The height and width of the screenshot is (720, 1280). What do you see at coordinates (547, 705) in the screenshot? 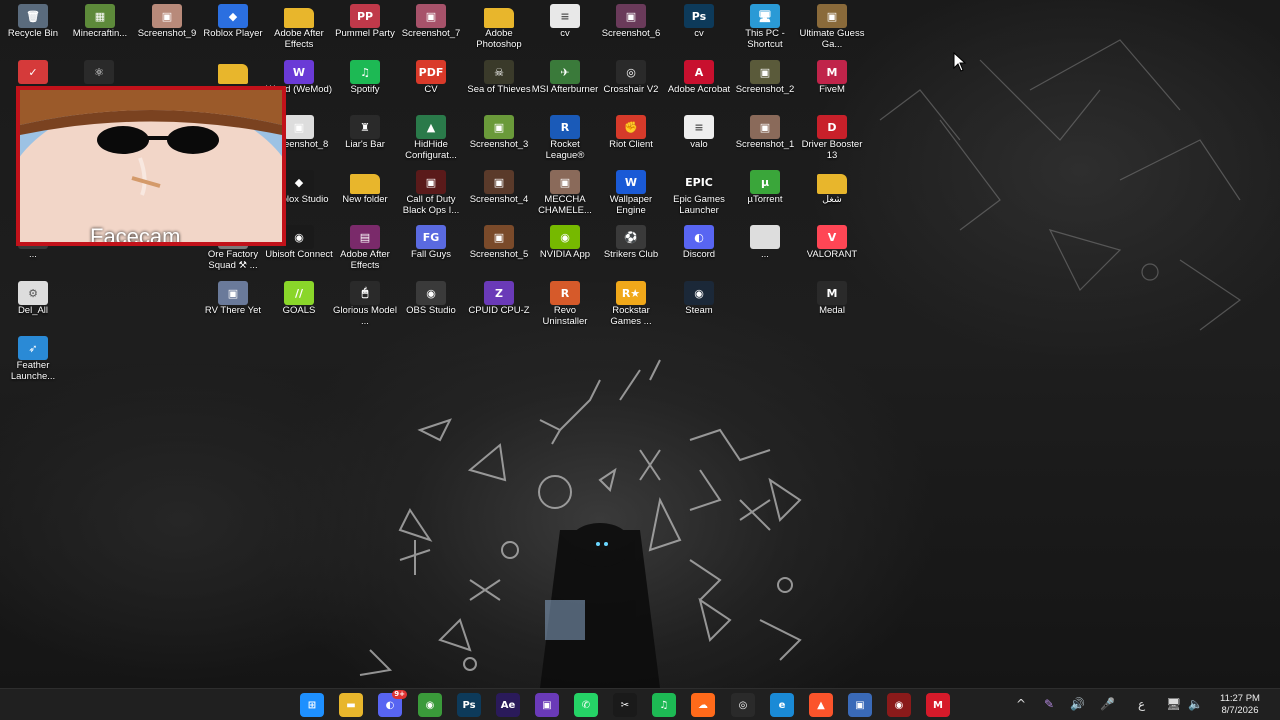
I see `taskbar-visual-studio-icon: ▣` at bounding box center [547, 705].